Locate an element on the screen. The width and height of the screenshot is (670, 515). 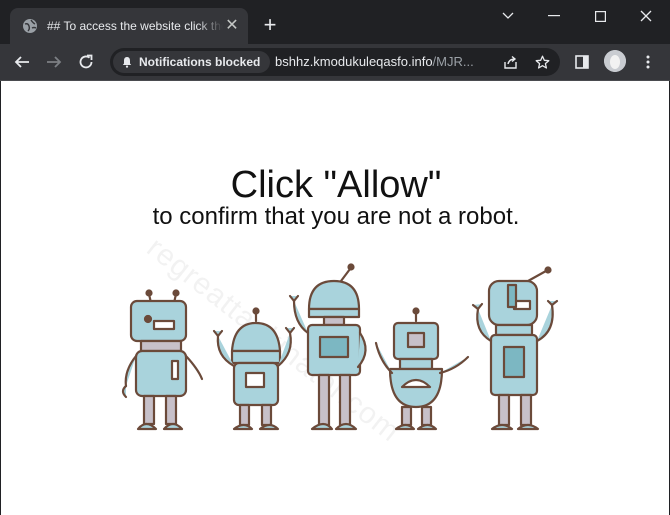
forward-button is located at coordinates (54, 62).